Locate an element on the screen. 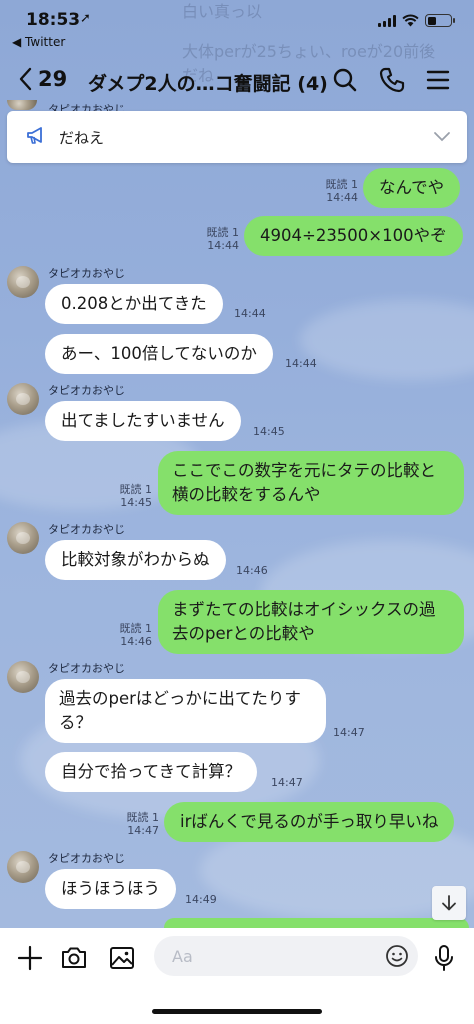 The width and height of the screenshot is (474, 1024). message-bubble-incoming: ほうほうほう is located at coordinates (110, 889).